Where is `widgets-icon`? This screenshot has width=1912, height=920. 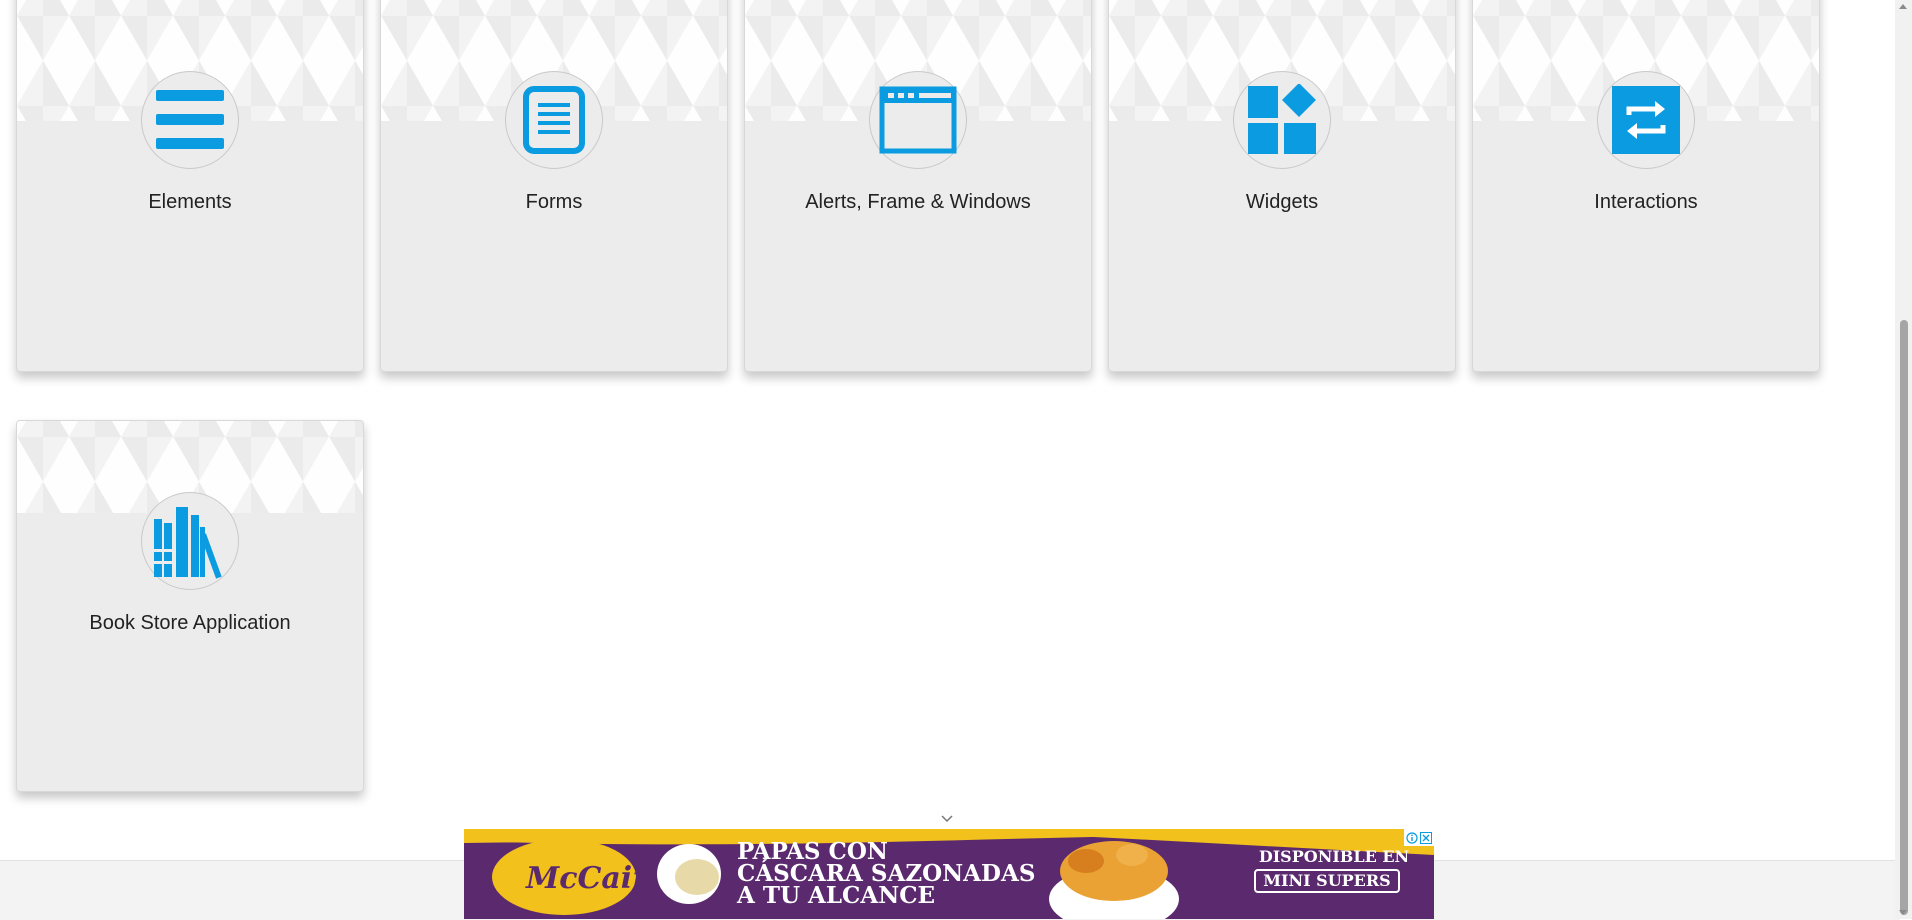 widgets-icon is located at coordinates (1282, 119).